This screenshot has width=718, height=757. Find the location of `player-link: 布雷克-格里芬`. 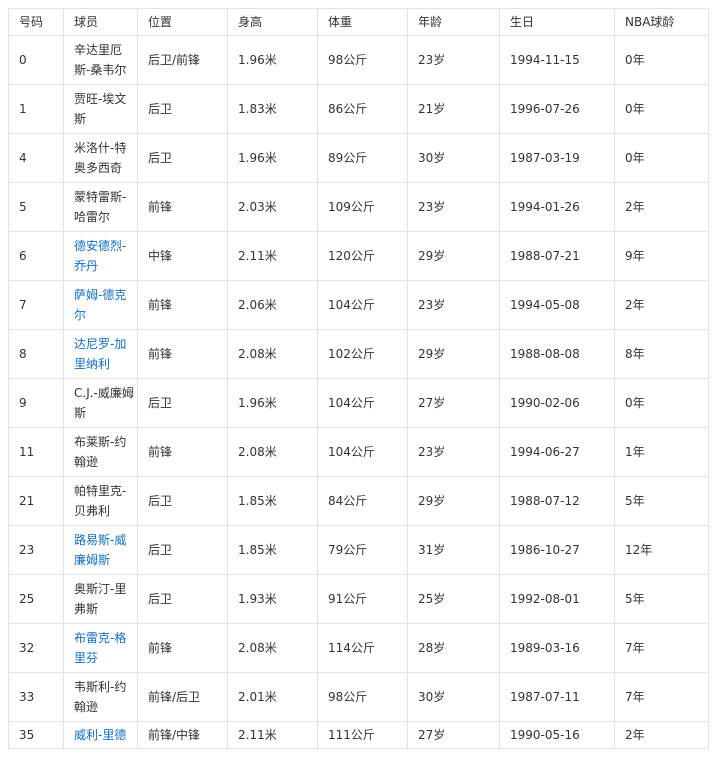

player-link: 布雷克-格里芬 is located at coordinates (100, 648).